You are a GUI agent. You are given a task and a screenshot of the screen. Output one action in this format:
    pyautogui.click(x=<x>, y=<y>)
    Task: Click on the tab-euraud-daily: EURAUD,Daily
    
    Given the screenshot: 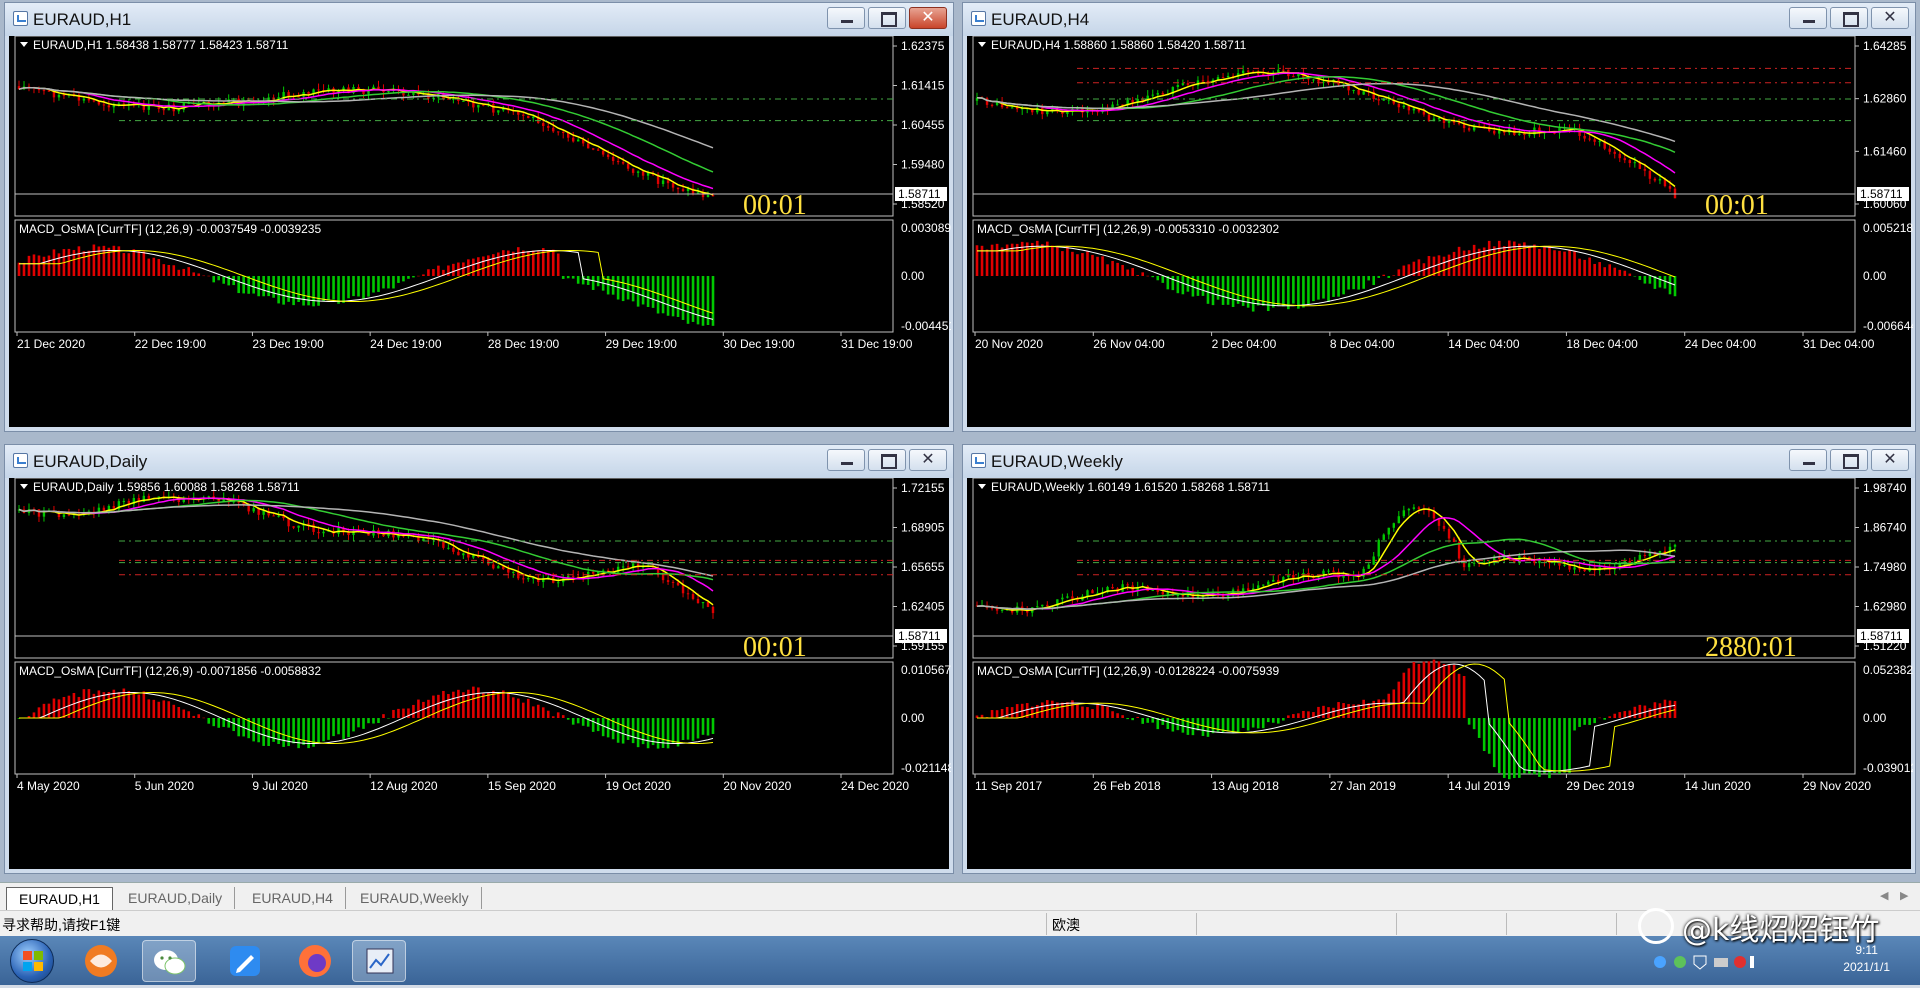 What is the action you would take?
    pyautogui.click(x=176, y=898)
    